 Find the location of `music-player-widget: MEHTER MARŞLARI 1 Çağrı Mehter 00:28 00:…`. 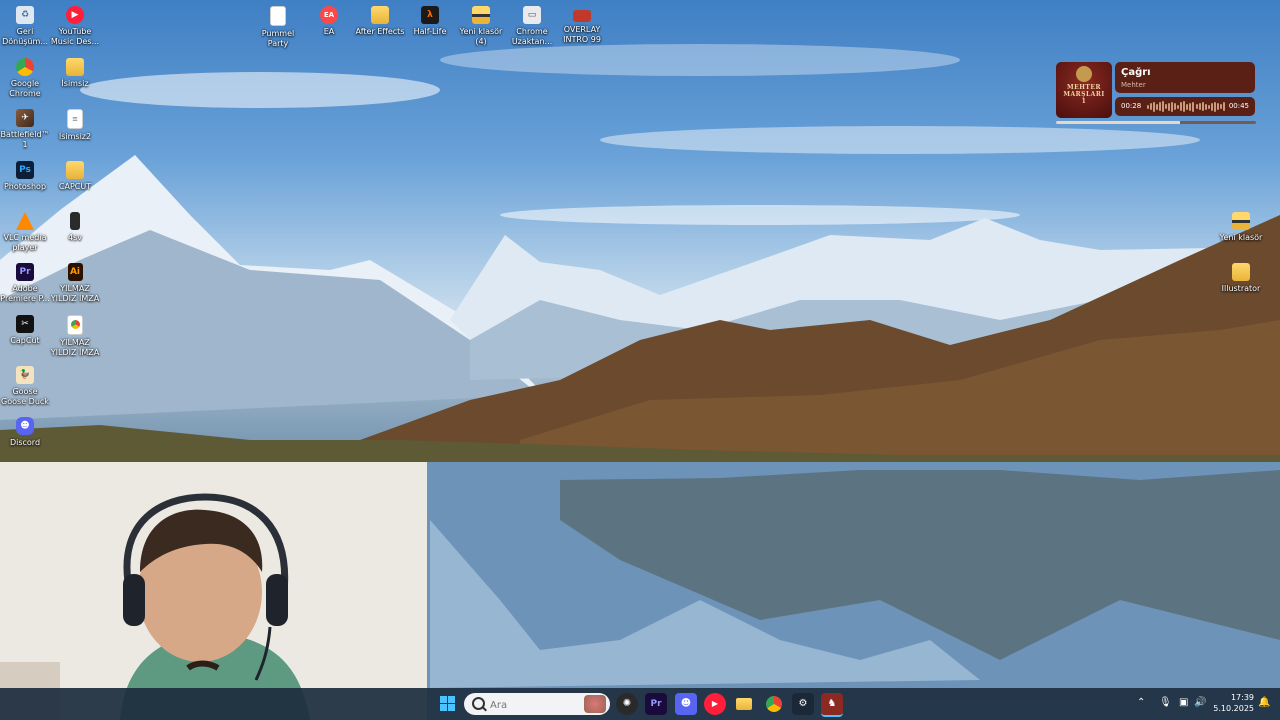

music-player-widget: MEHTER MARŞLARI 1 Çağrı Mehter 00:28 00:… is located at coordinates (1156, 93).